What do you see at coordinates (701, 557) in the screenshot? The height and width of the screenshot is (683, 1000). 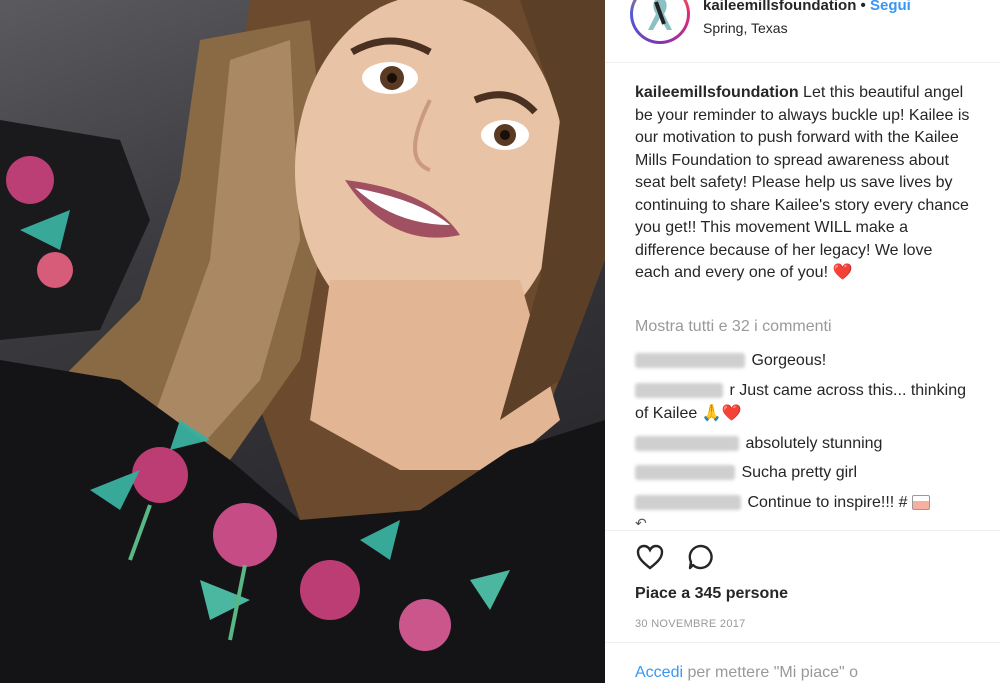 I see `comment-bubble-icon` at bounding box center [701, 557].